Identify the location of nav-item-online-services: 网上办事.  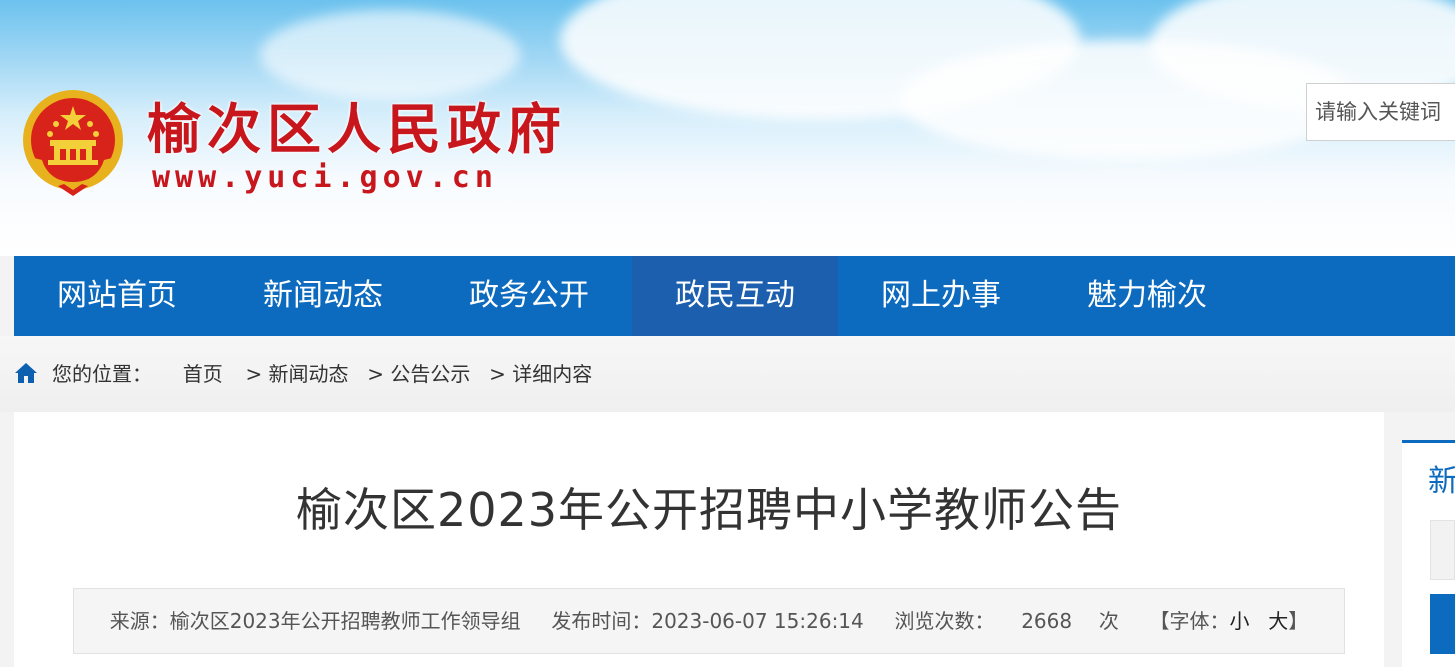
(941, 296).